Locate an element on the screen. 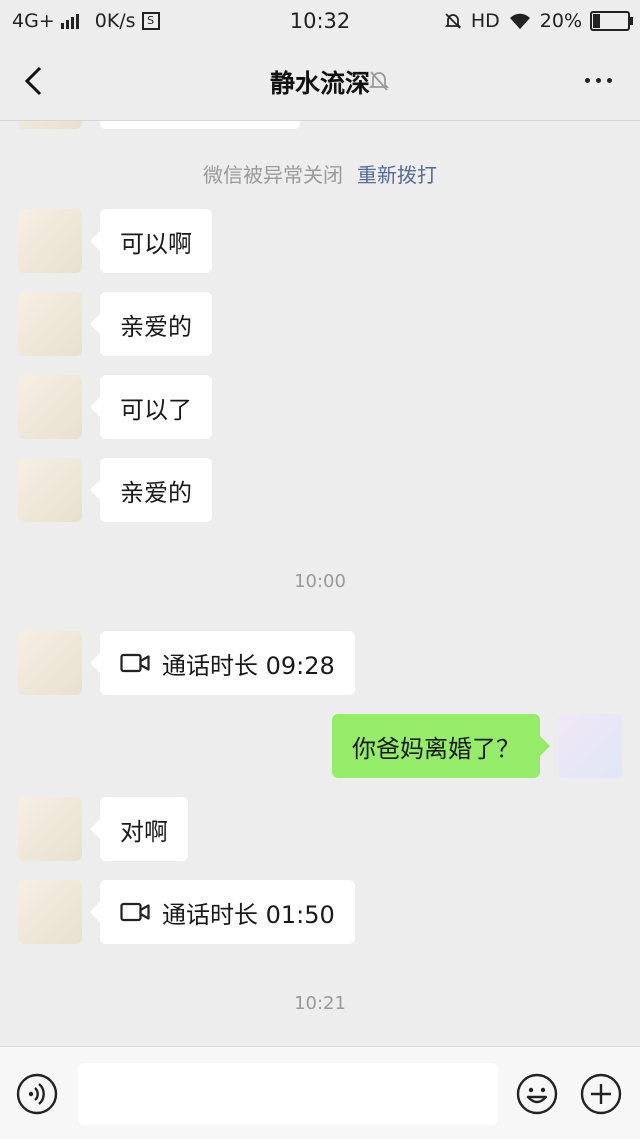  message-bubble: 可以了 is located at coordinates (151, 407).